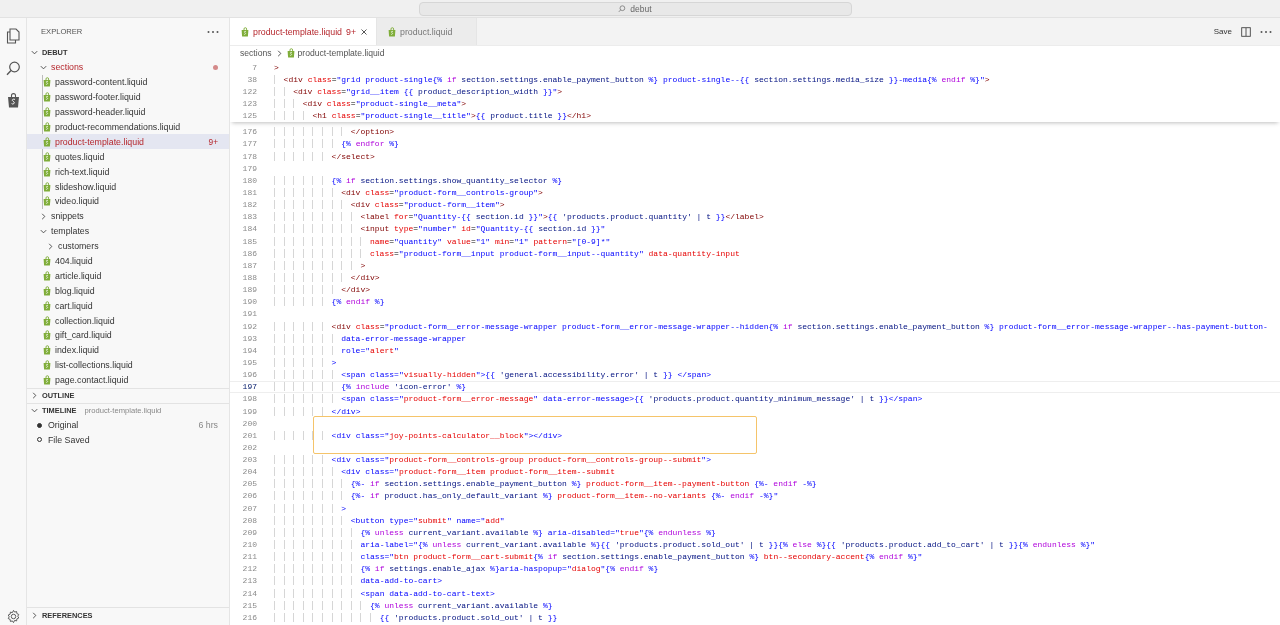  Describe the element at coordinates (128, 440) in the screenshot. I see `timeline-item: File Saved` at that location.